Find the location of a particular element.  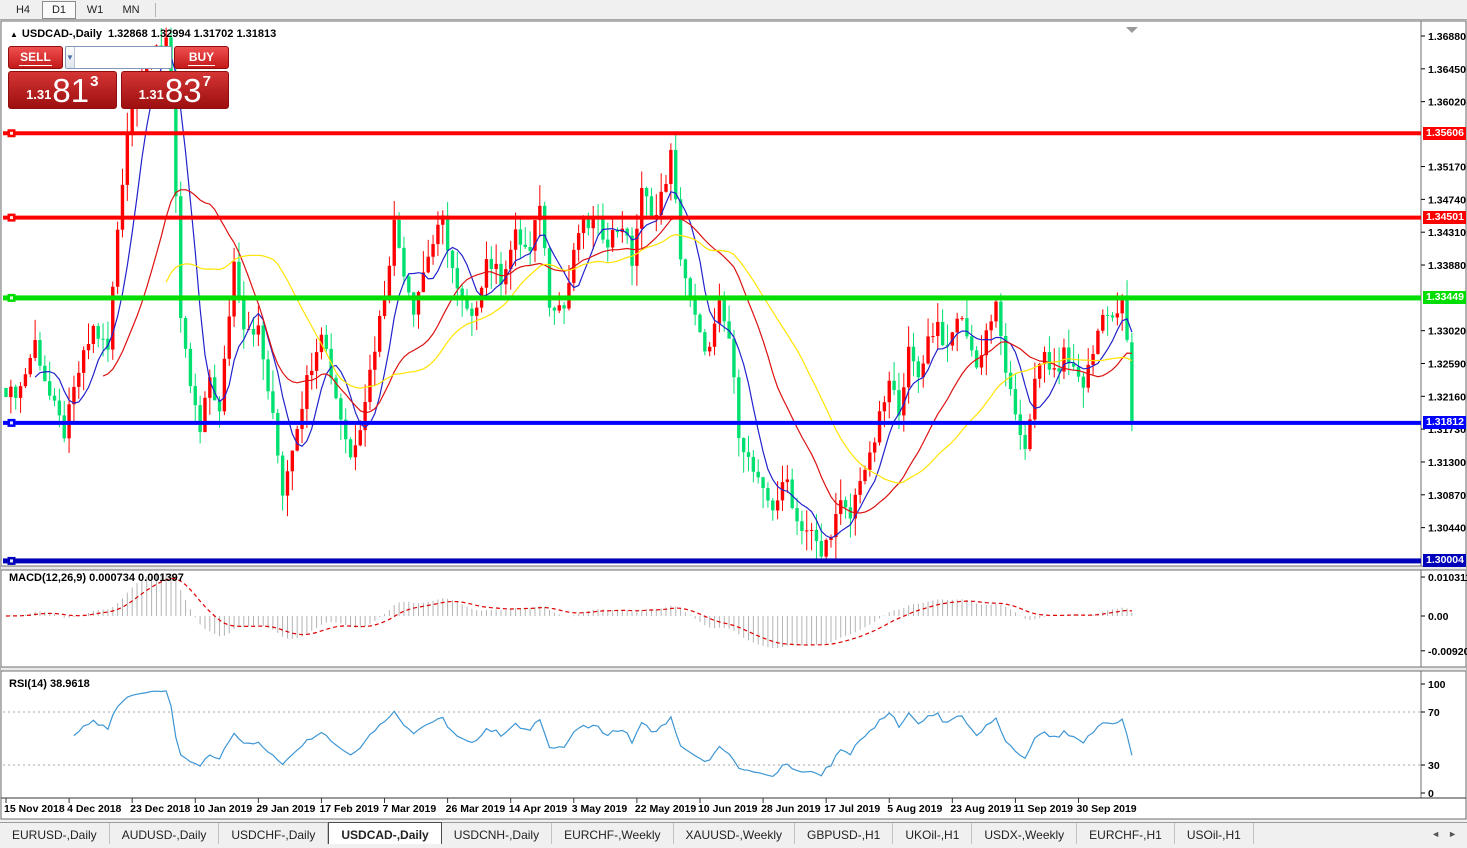

macd-indicator-label: MACD(12,26,9) 0.000734 0.001397 is located at coordinates (96, 578).